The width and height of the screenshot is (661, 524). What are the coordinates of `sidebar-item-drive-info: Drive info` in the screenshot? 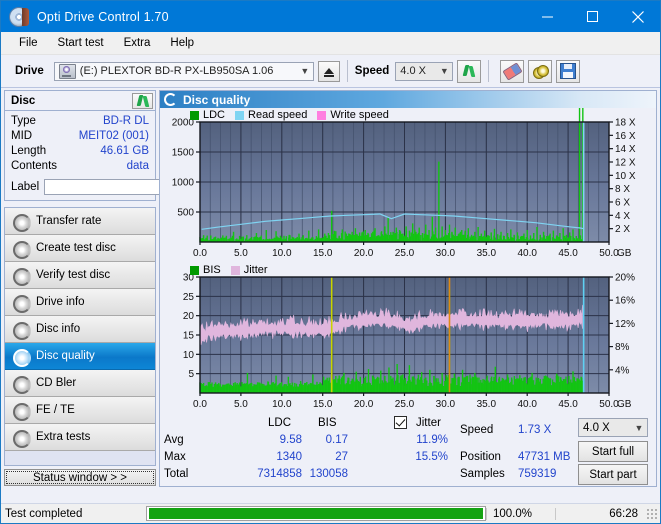 It's located at (80, 302).